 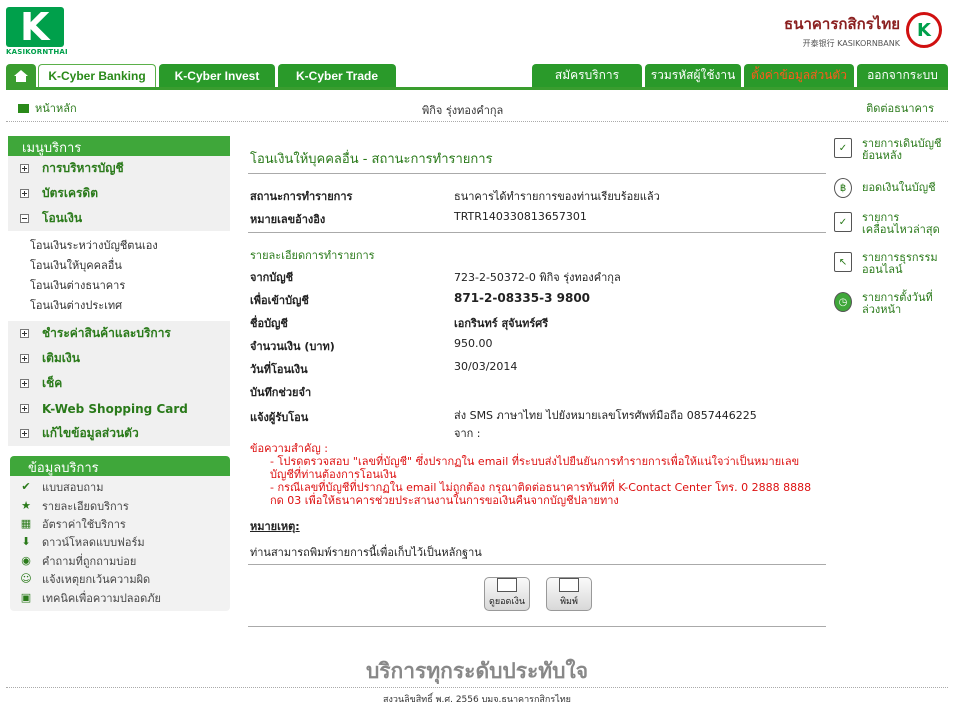 I want to click on home-link: หน้าหลัก, so click(x=47, y=108).